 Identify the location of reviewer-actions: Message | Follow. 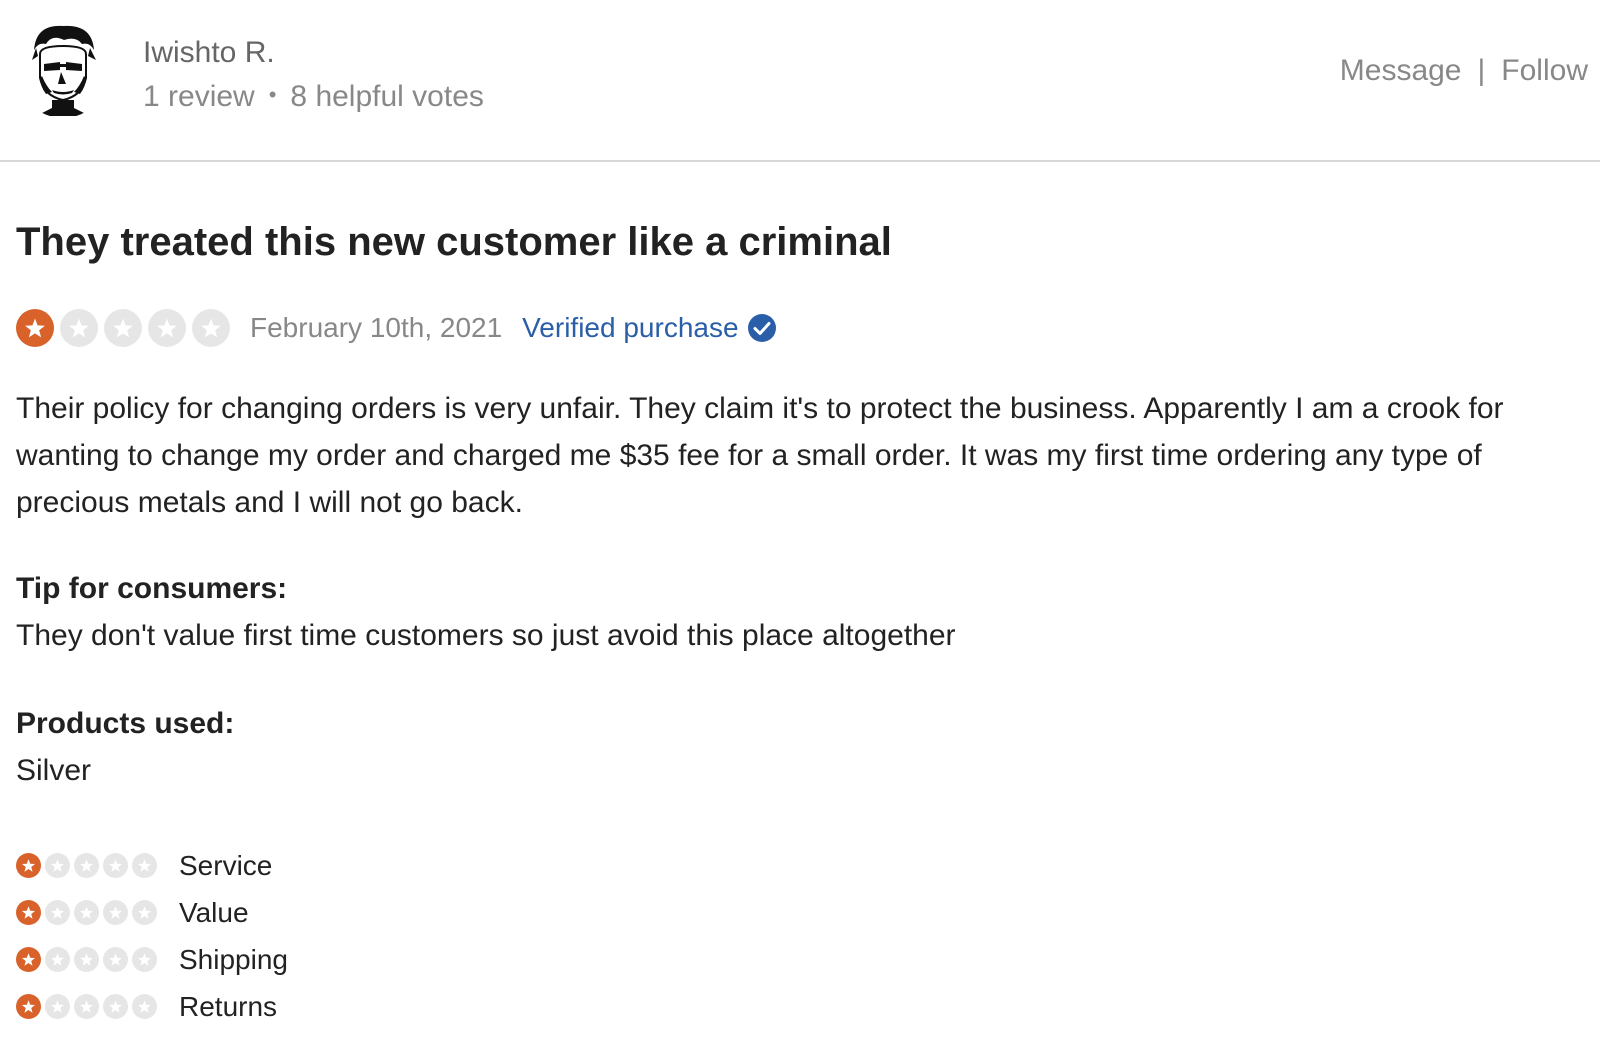
(1464, 71).